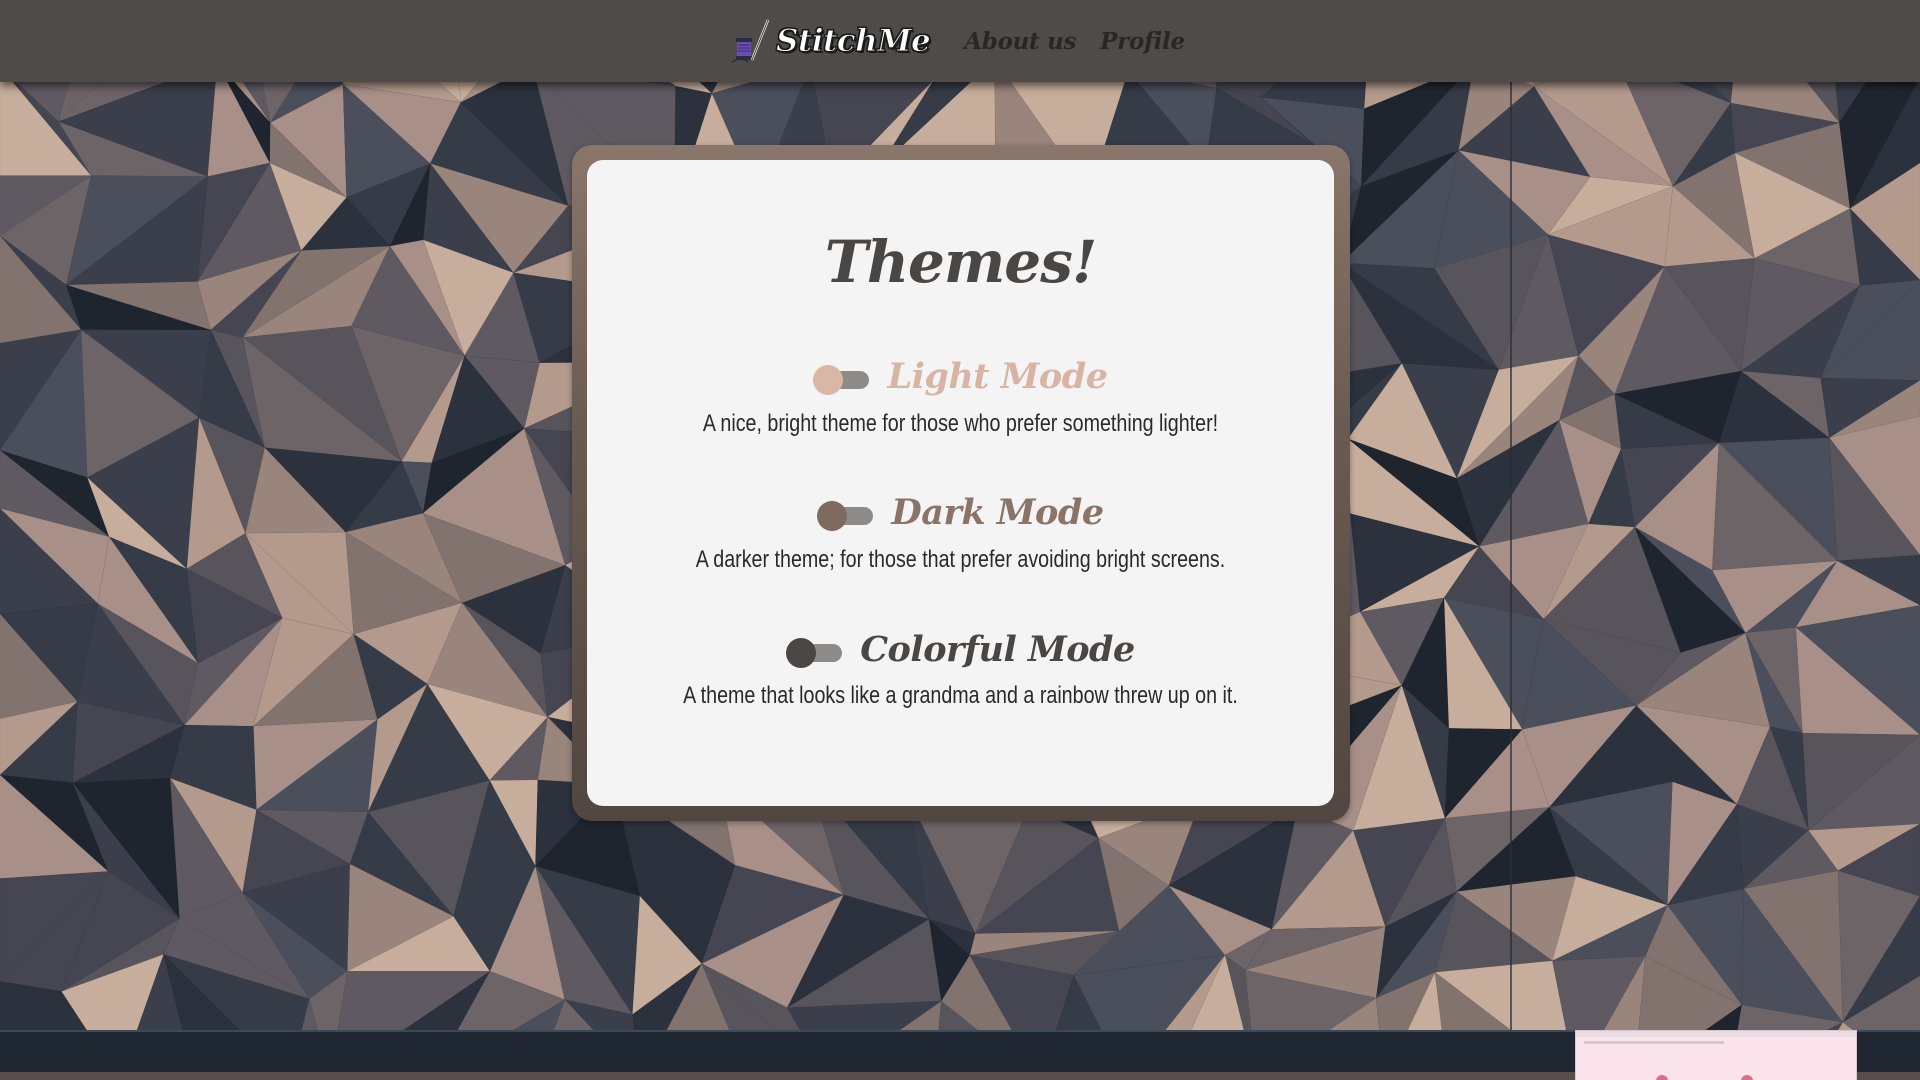 This screenshot has height=1080, width=1920. What do you see at coordinates (997, 512) in the screenshot?
I see `dark-mode-label: Dark Mode` at bounding box center [997, 512].